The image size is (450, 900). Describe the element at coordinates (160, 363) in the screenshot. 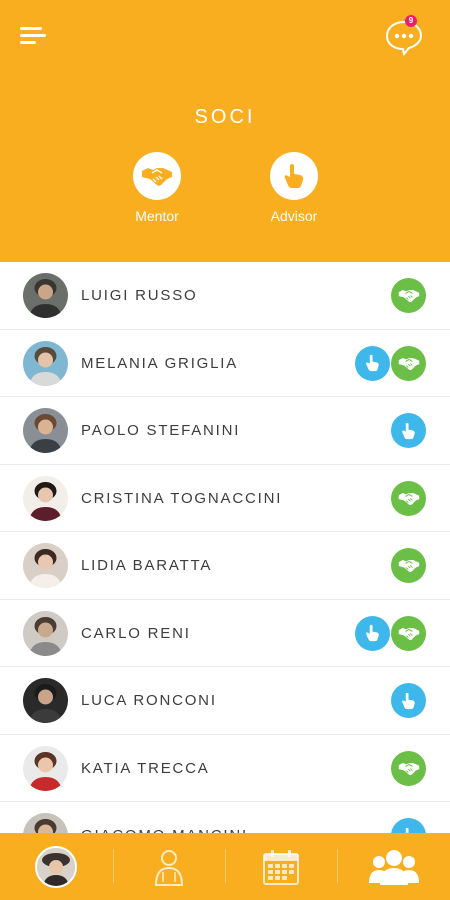

I see `member-name: MELANIA GRIGLIA` at that location.